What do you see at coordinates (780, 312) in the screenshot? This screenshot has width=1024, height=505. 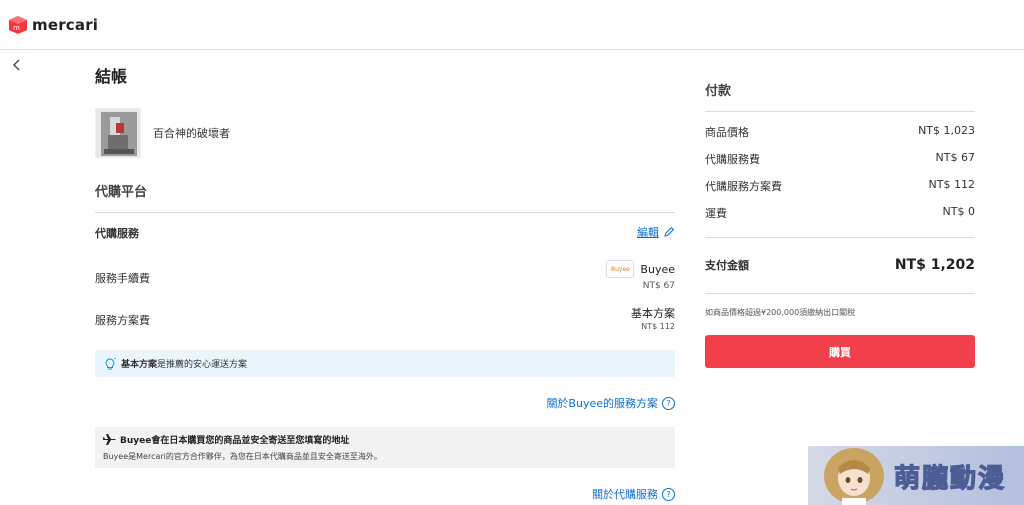 I see `export-tax-note: 如商品價格超過¥200,000須繳納出口關稅` at bounding box center [780, 312].